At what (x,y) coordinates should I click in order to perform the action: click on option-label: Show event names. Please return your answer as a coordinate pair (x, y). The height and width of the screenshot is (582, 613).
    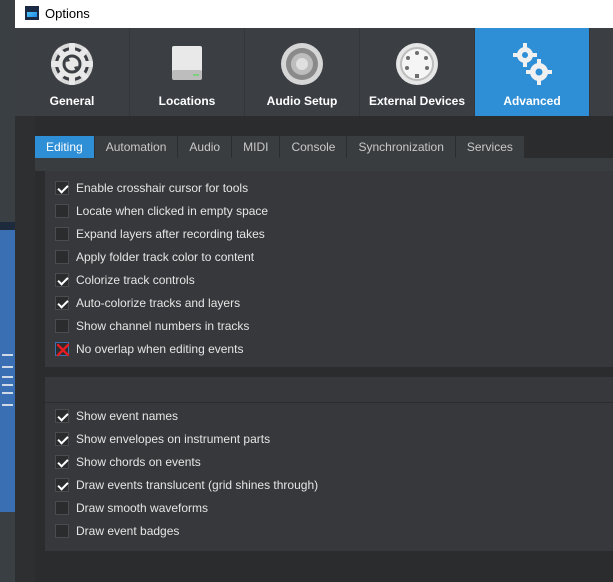
    Looking at the image, I should click on (127, 416).